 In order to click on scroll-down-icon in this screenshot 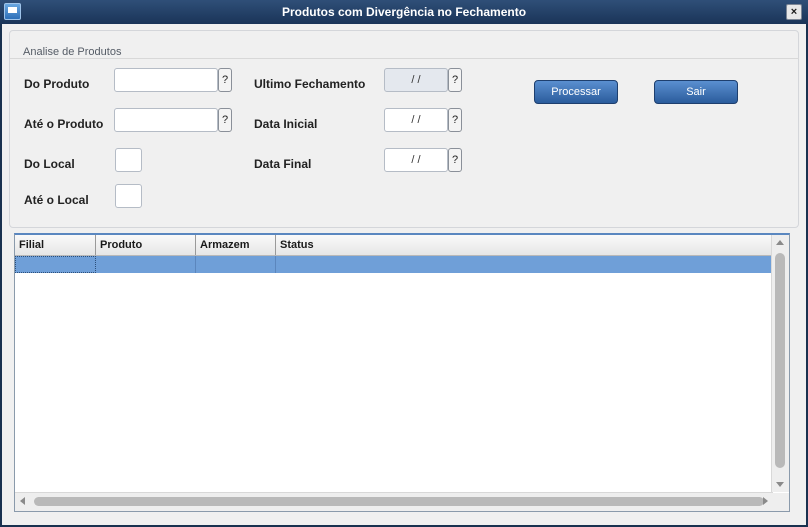, I will do `click(780, 484)`.